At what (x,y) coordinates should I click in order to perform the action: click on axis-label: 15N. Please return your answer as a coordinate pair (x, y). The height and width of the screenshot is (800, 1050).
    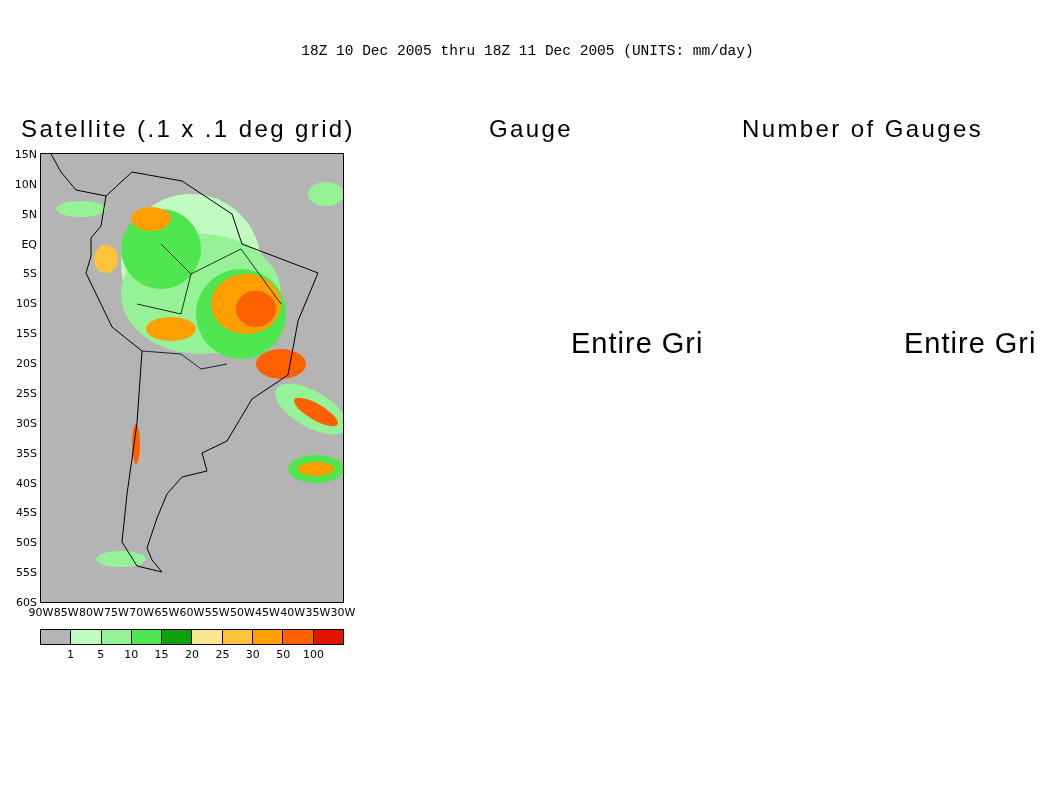
    Looking at the image, I should click on (25, 154).